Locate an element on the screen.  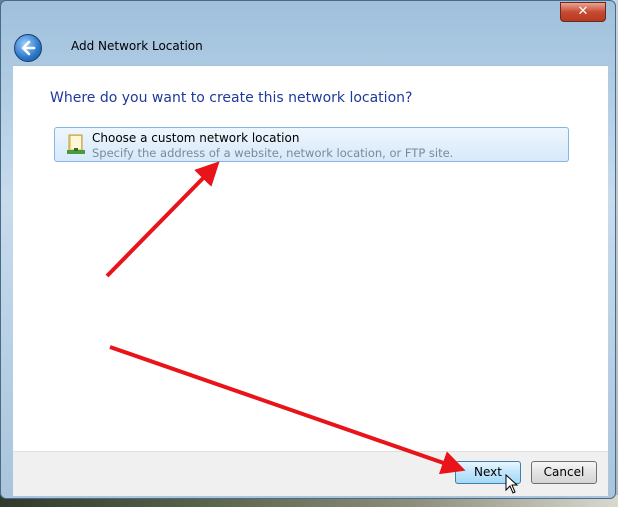
mouse-cursor-icon is located at coordinates (512, 484).